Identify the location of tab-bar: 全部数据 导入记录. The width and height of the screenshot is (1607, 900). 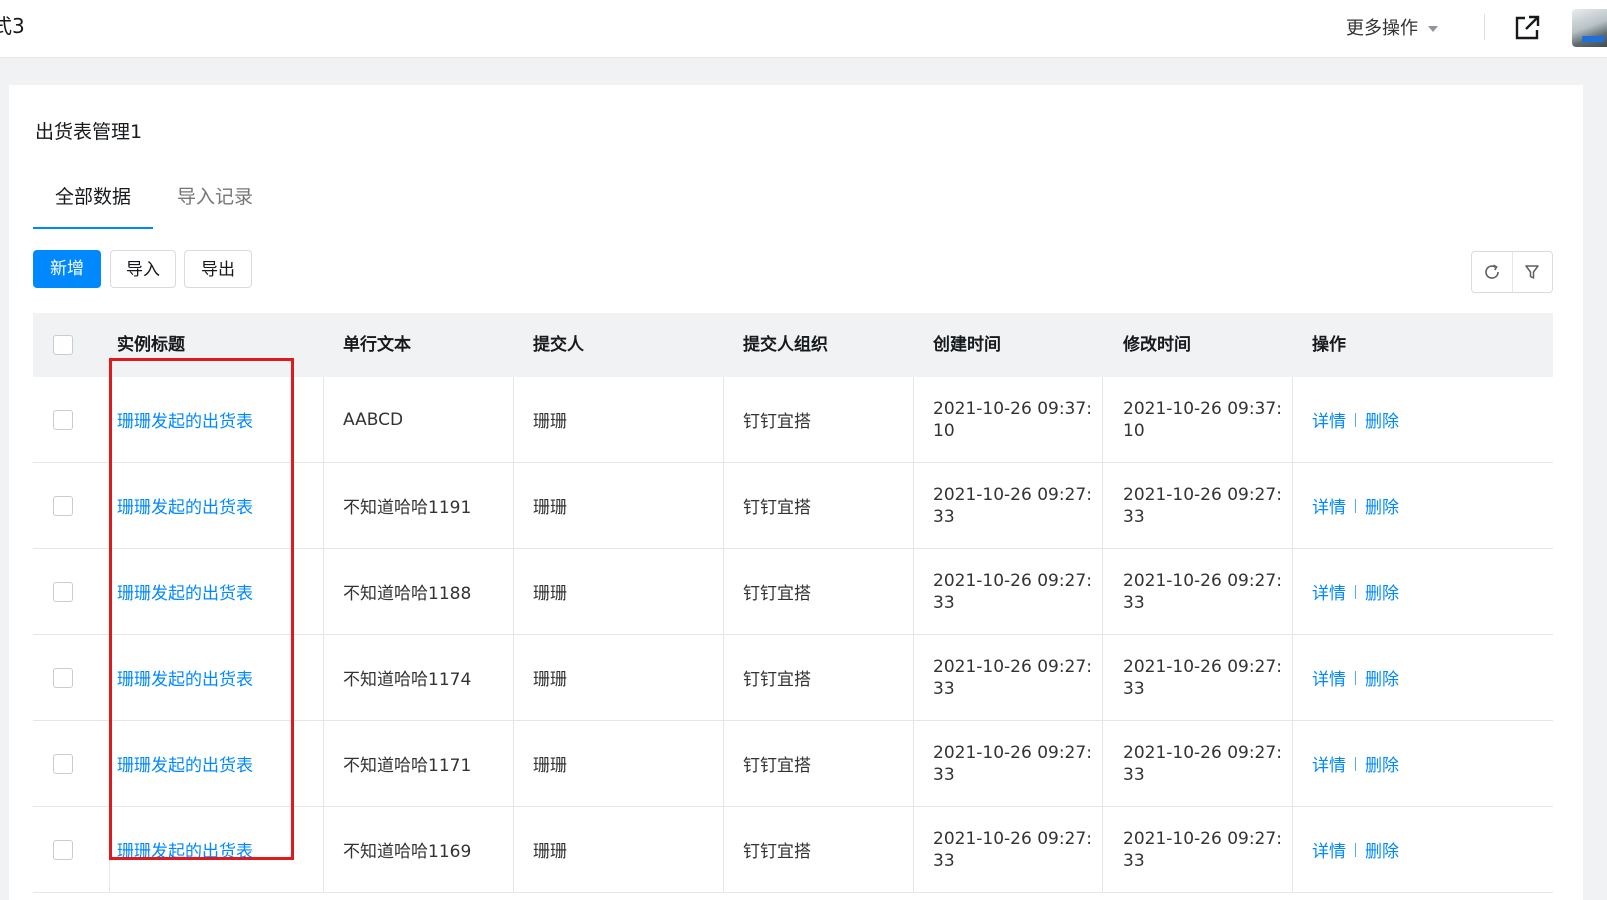
(803, 205).